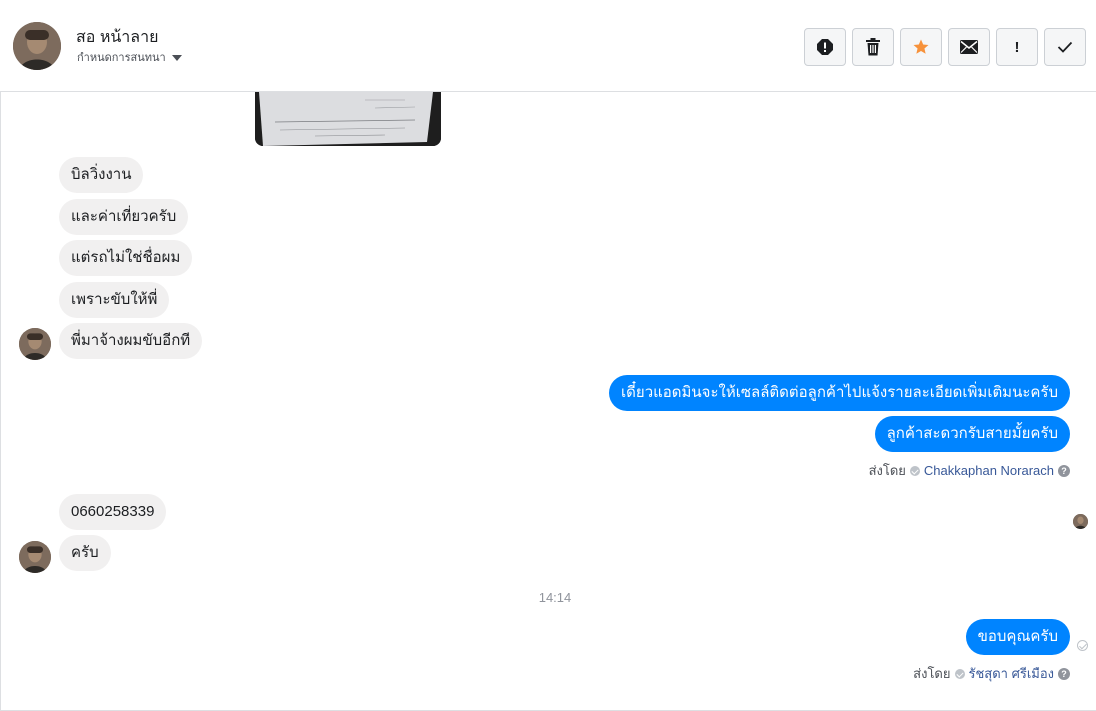 The width and height of the screenshot is (1096, 711). Describe the element at coordinates (114, 300) in the screenshot. I see `incoming-message: เพราะขับให้พี่` at that location.